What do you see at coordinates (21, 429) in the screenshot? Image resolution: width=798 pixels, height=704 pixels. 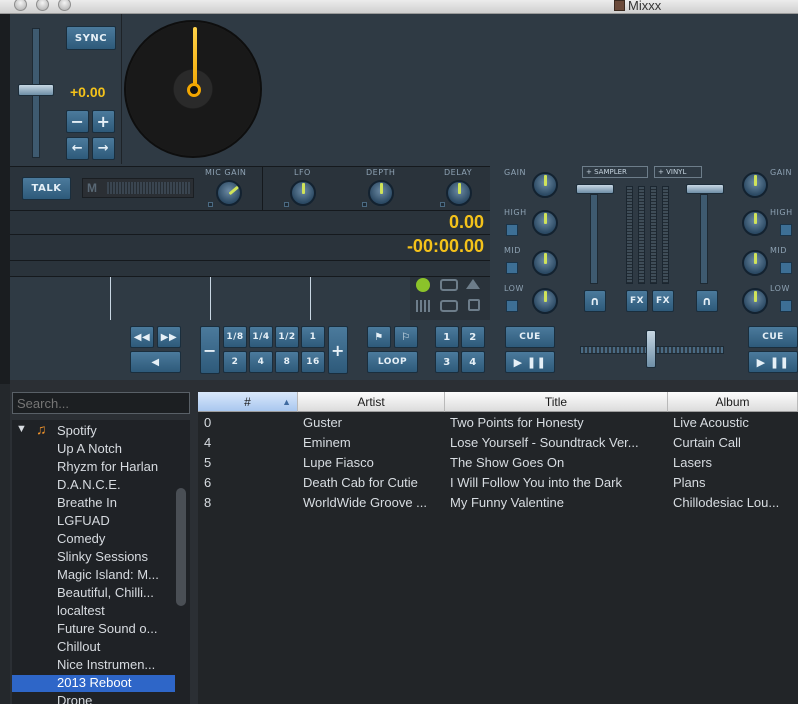 I see `expand-triangle-icon: ▼` at bounding box center [21, 429].